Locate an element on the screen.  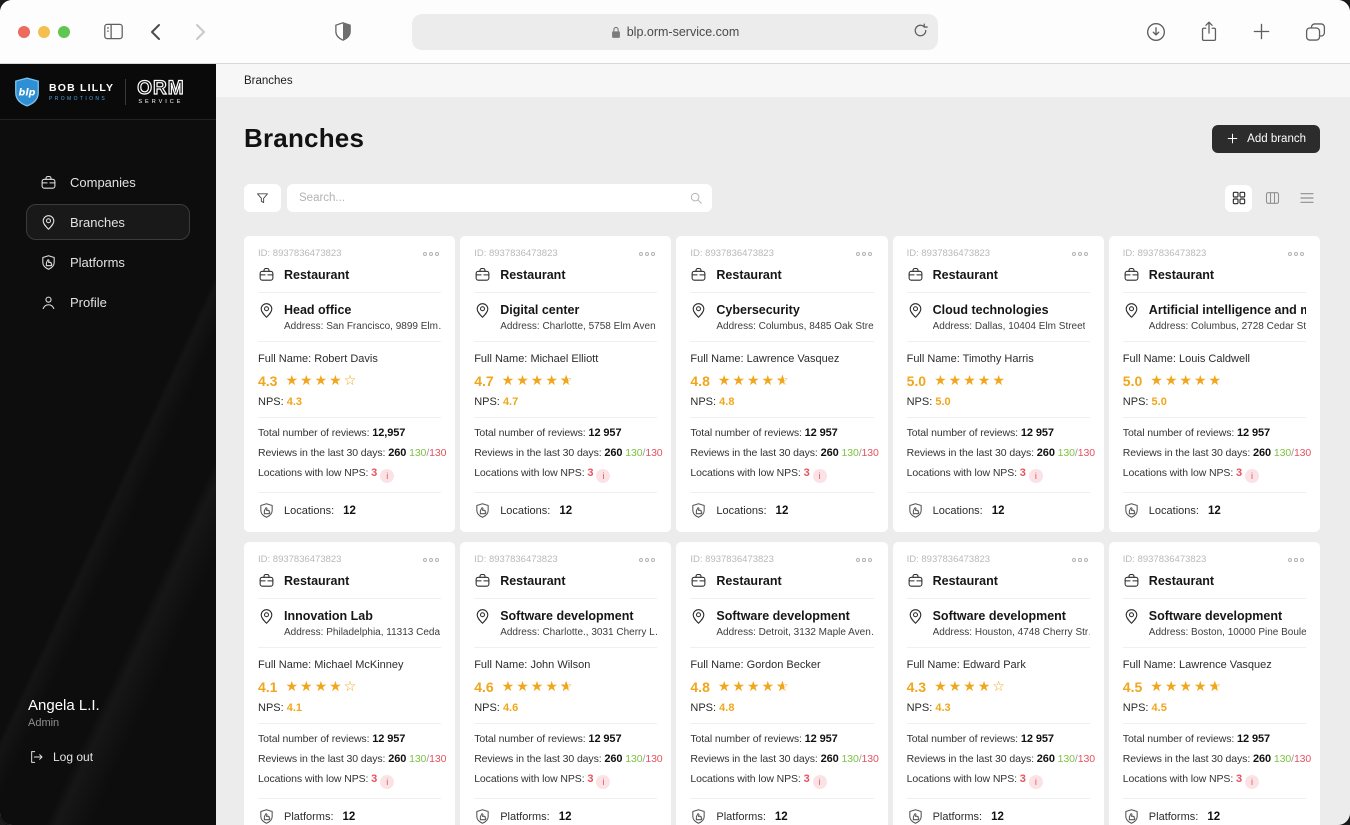
grid-view-button is located at coordinates (1238, 198).